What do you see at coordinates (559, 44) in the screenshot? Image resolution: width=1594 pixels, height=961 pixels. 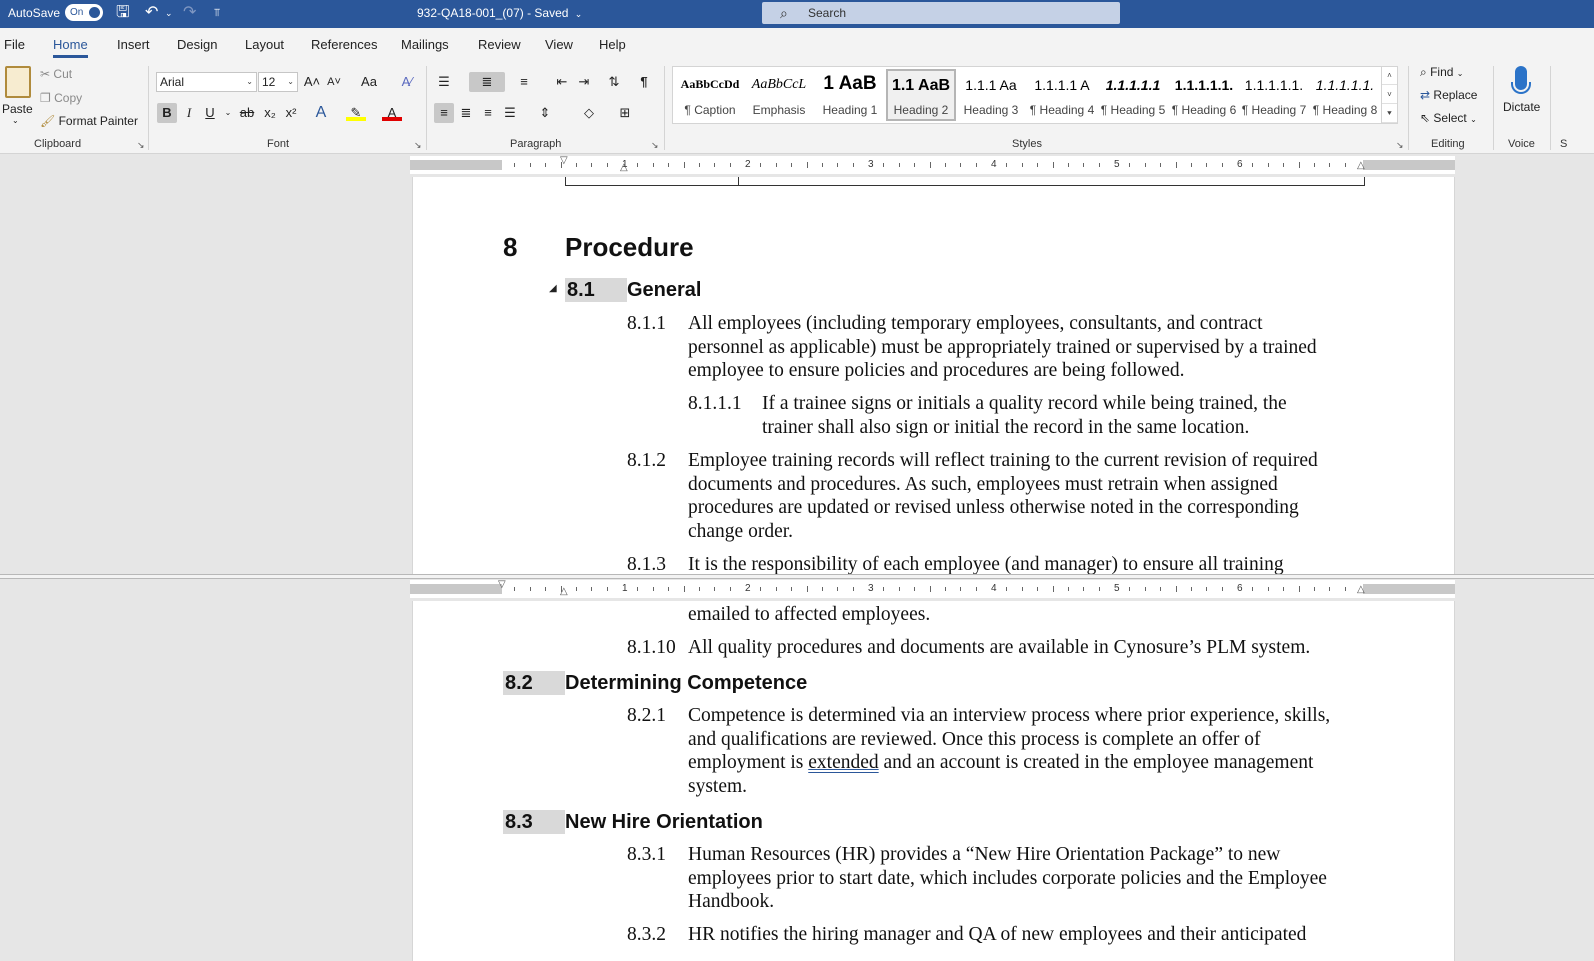 I see `tab-view: View` at bounding box center [559, 44].